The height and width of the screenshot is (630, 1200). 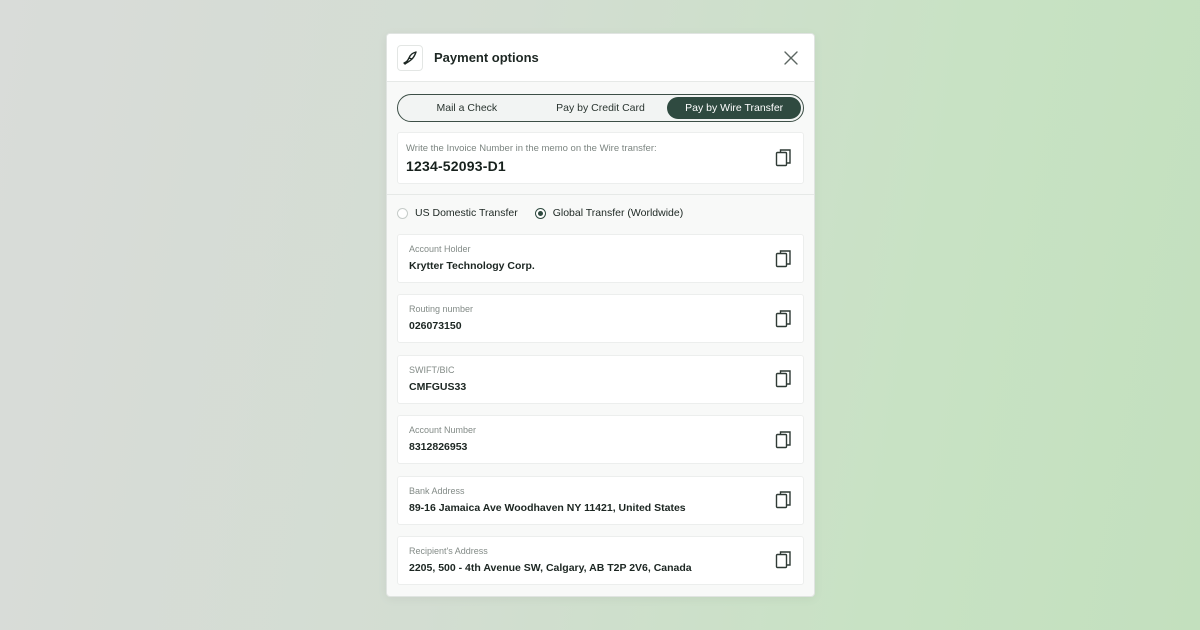 I want to click on field-label: SWIFT/BIC, so click(x=432, y=369).